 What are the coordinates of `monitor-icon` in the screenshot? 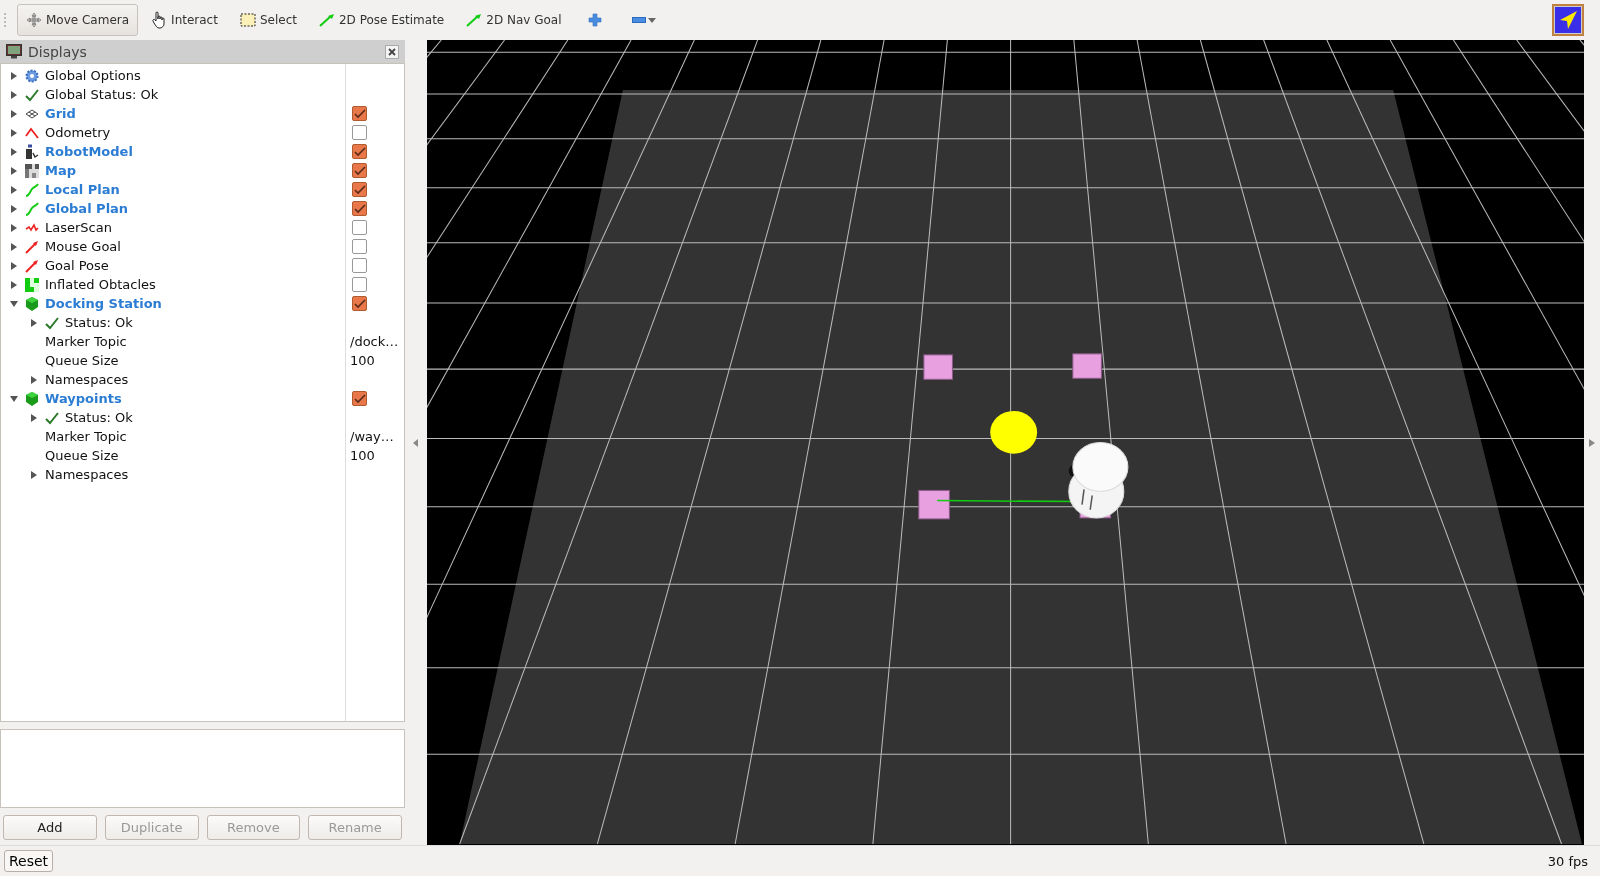 It's located at (14, 51).